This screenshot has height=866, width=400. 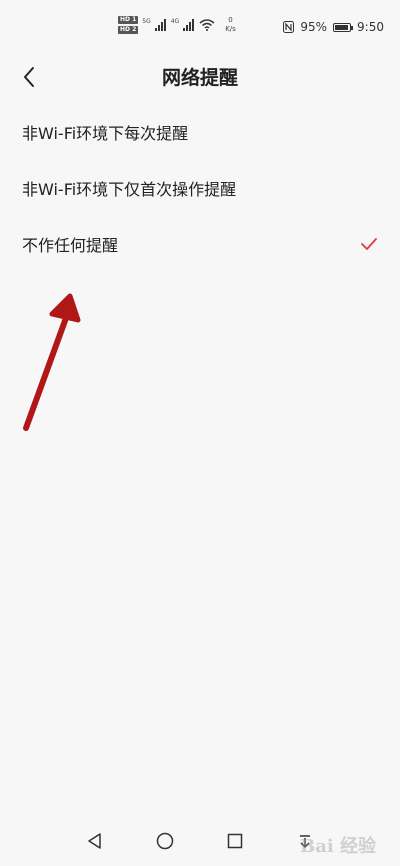 What do you see at coordinates (52, 362) in the screenshot?
I see `annotation-arrow-icon` at bounding box center [52, 362].